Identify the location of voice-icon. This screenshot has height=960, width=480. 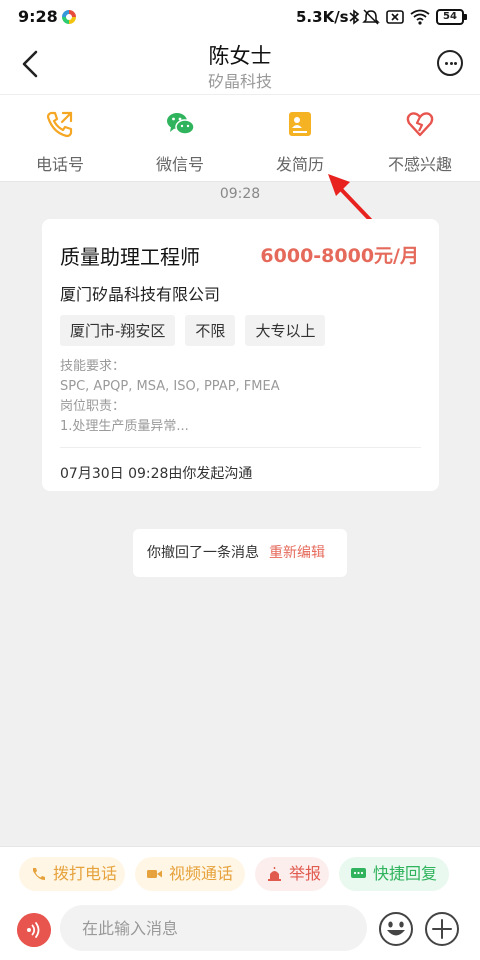
(34, 930).